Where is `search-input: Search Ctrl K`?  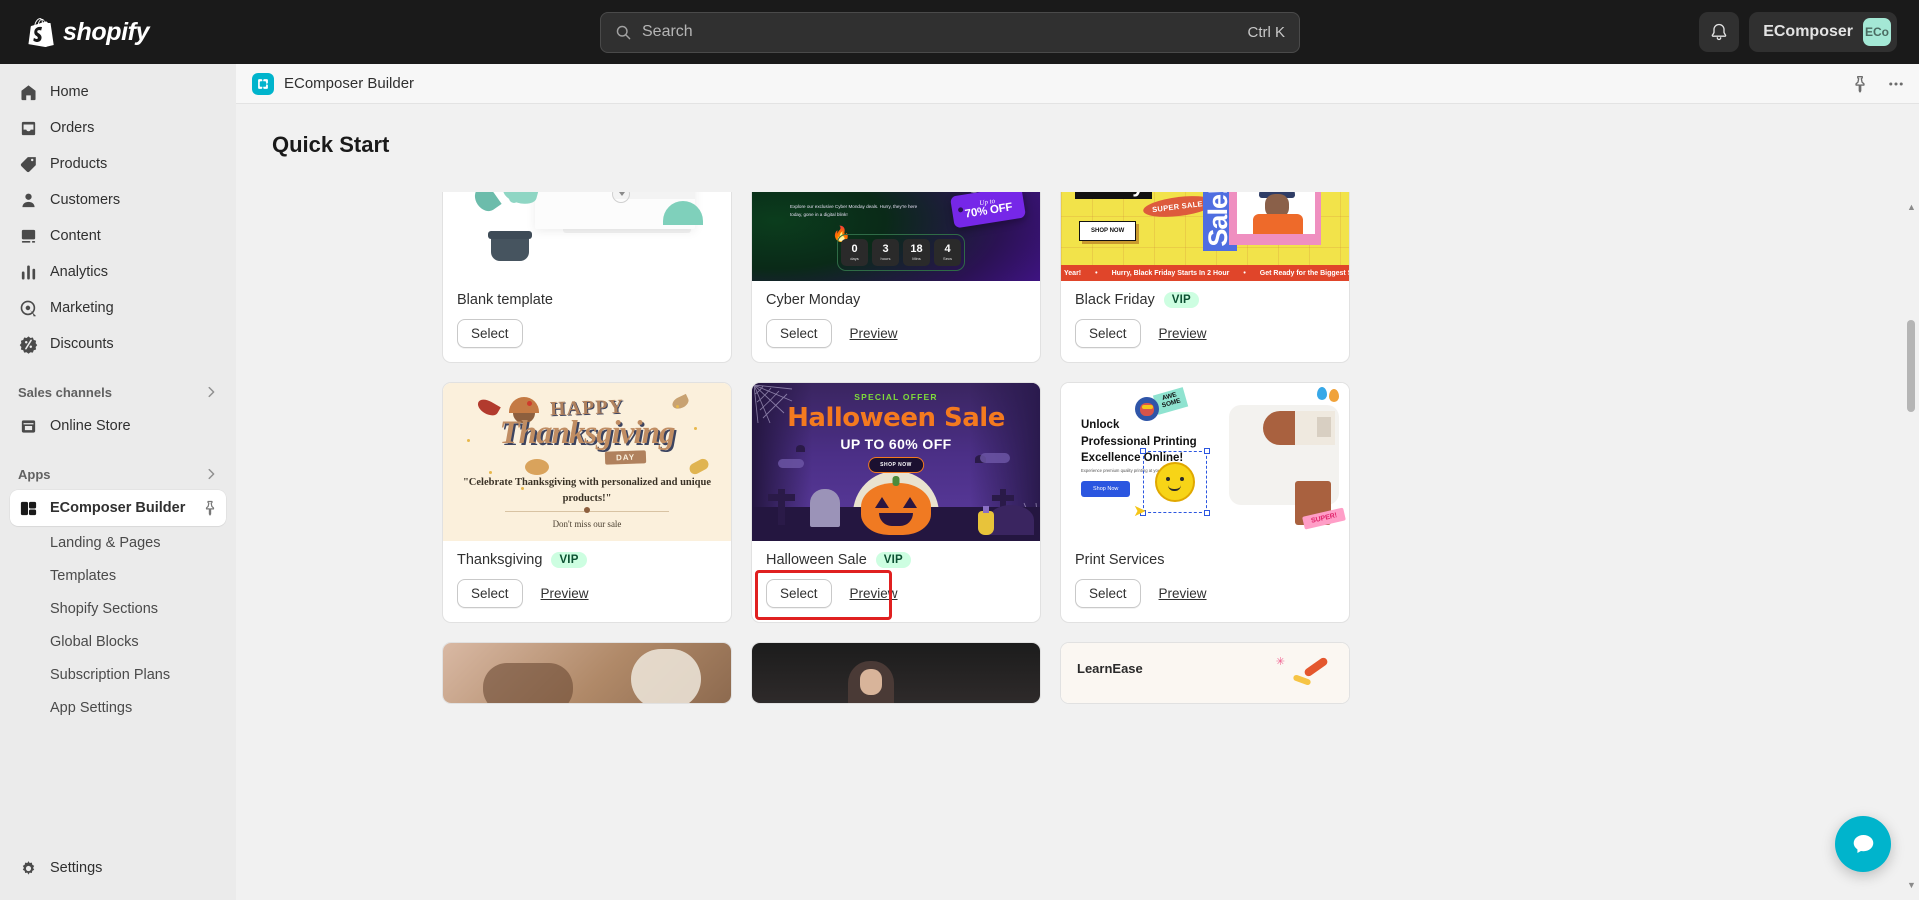
search-input: Search Ctrl K is located at coordinates (950, 32).